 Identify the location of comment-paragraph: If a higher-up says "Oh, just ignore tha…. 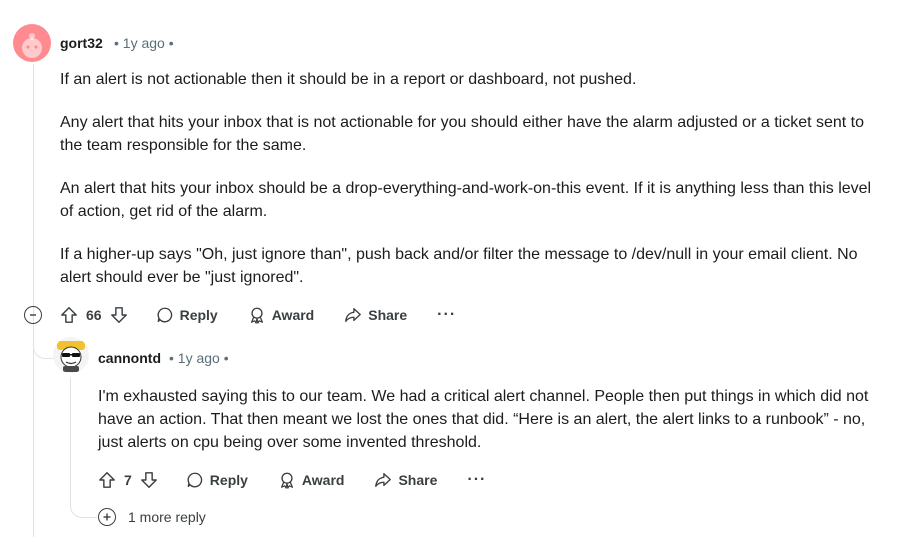
(459, 266).